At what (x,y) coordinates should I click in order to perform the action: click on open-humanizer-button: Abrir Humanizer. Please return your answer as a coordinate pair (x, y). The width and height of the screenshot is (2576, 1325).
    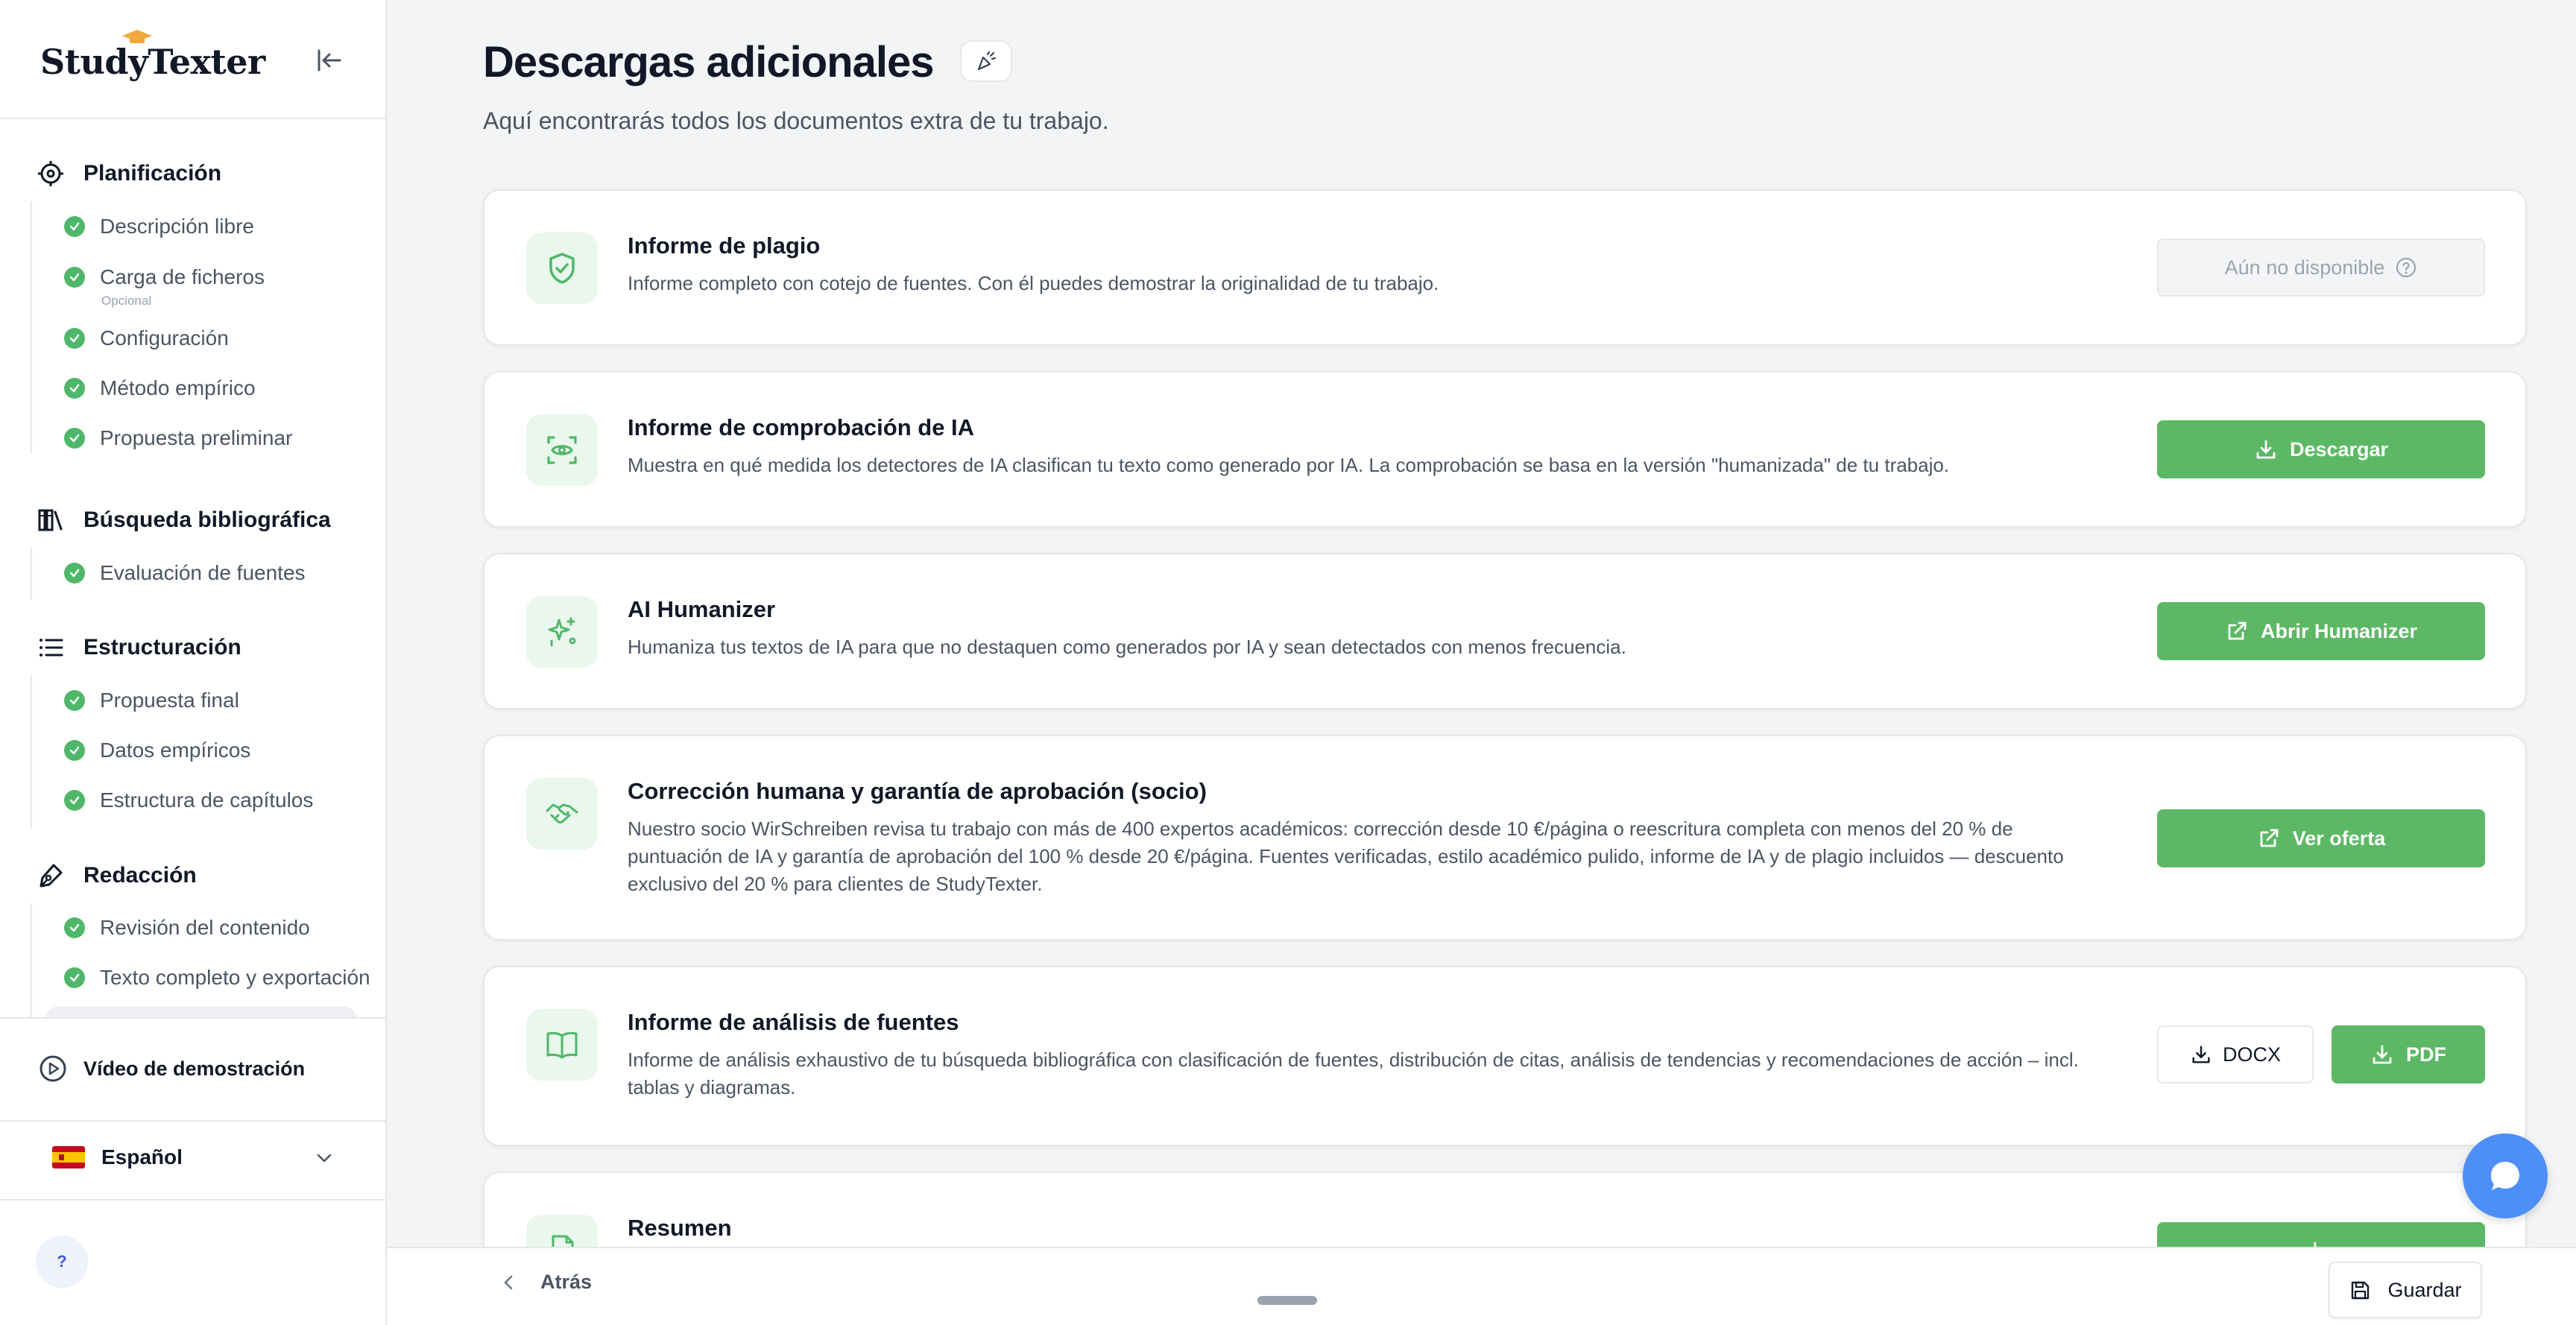
    Looking at the image, I should click on (2321, 631).